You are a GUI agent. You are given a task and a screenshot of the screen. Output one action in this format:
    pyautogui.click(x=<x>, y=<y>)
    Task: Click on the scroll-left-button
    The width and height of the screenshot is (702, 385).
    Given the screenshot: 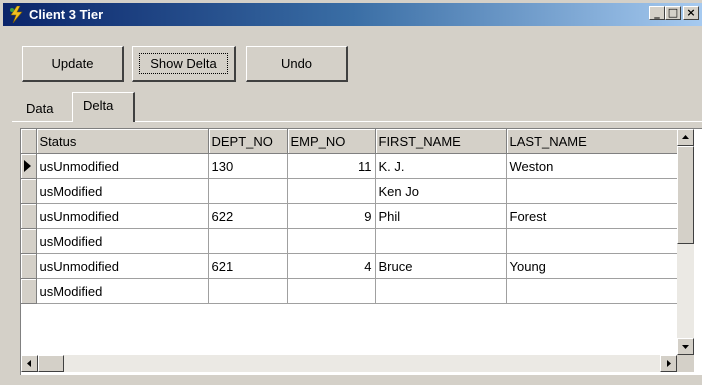 What is the action you would take?
    pyautogui.click(x=29, y=363)
    